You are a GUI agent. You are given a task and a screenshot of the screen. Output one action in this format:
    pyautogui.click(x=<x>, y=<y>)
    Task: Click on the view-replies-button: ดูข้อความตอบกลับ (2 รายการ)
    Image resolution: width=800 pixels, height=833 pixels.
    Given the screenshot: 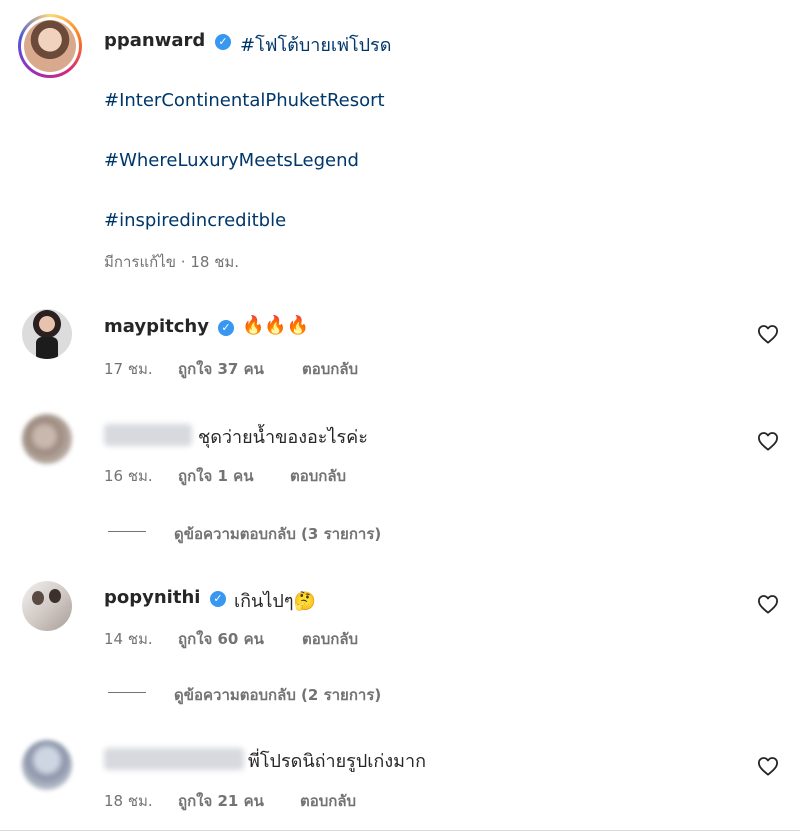 What is the action you would take?
    pyautogui.click(x=277, y=695)
    